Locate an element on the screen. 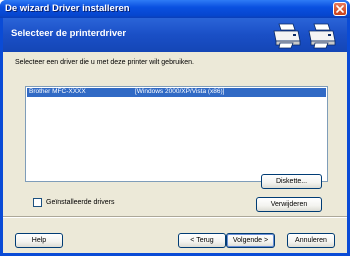 This screenshot has width=350, height=256. driver-name: Brother MFC-XXXX is located at coordinates (57, 91).